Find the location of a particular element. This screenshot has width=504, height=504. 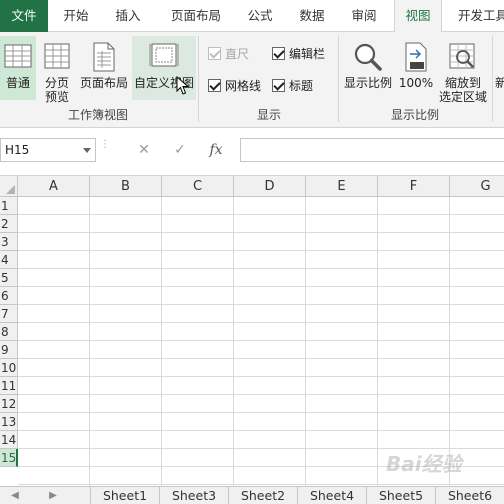

gridlines-checkbox: 网格线 is located at coordinates (240, 86).